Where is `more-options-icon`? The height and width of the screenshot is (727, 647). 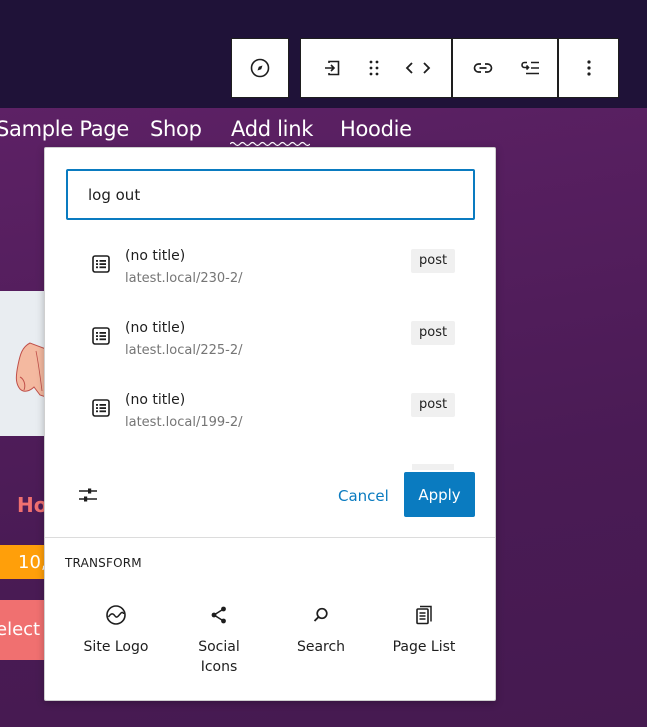
more-options-icon is located at coordinates (589, 68).